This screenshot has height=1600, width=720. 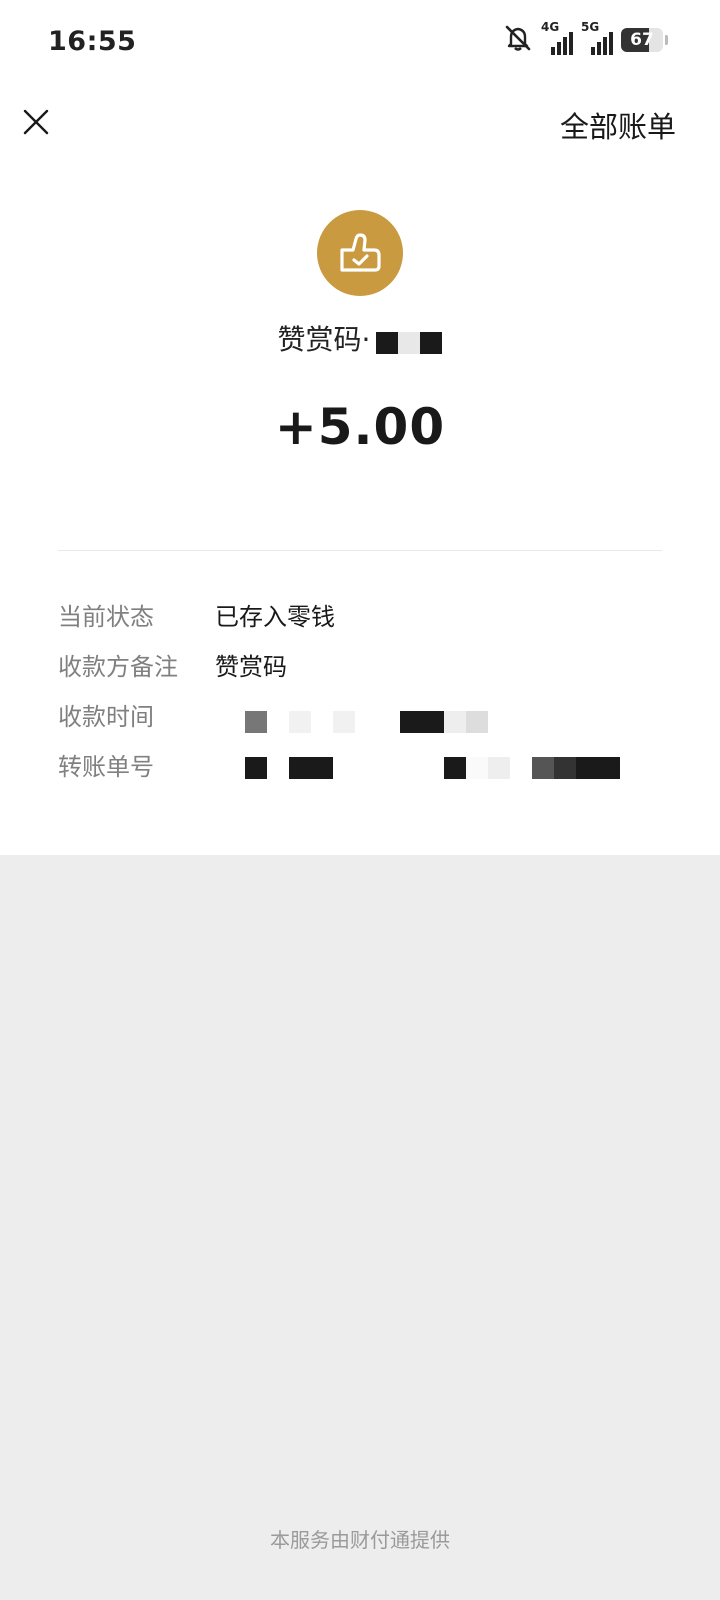 I want to click on amount: +5.00, so click(x=360, y=427).